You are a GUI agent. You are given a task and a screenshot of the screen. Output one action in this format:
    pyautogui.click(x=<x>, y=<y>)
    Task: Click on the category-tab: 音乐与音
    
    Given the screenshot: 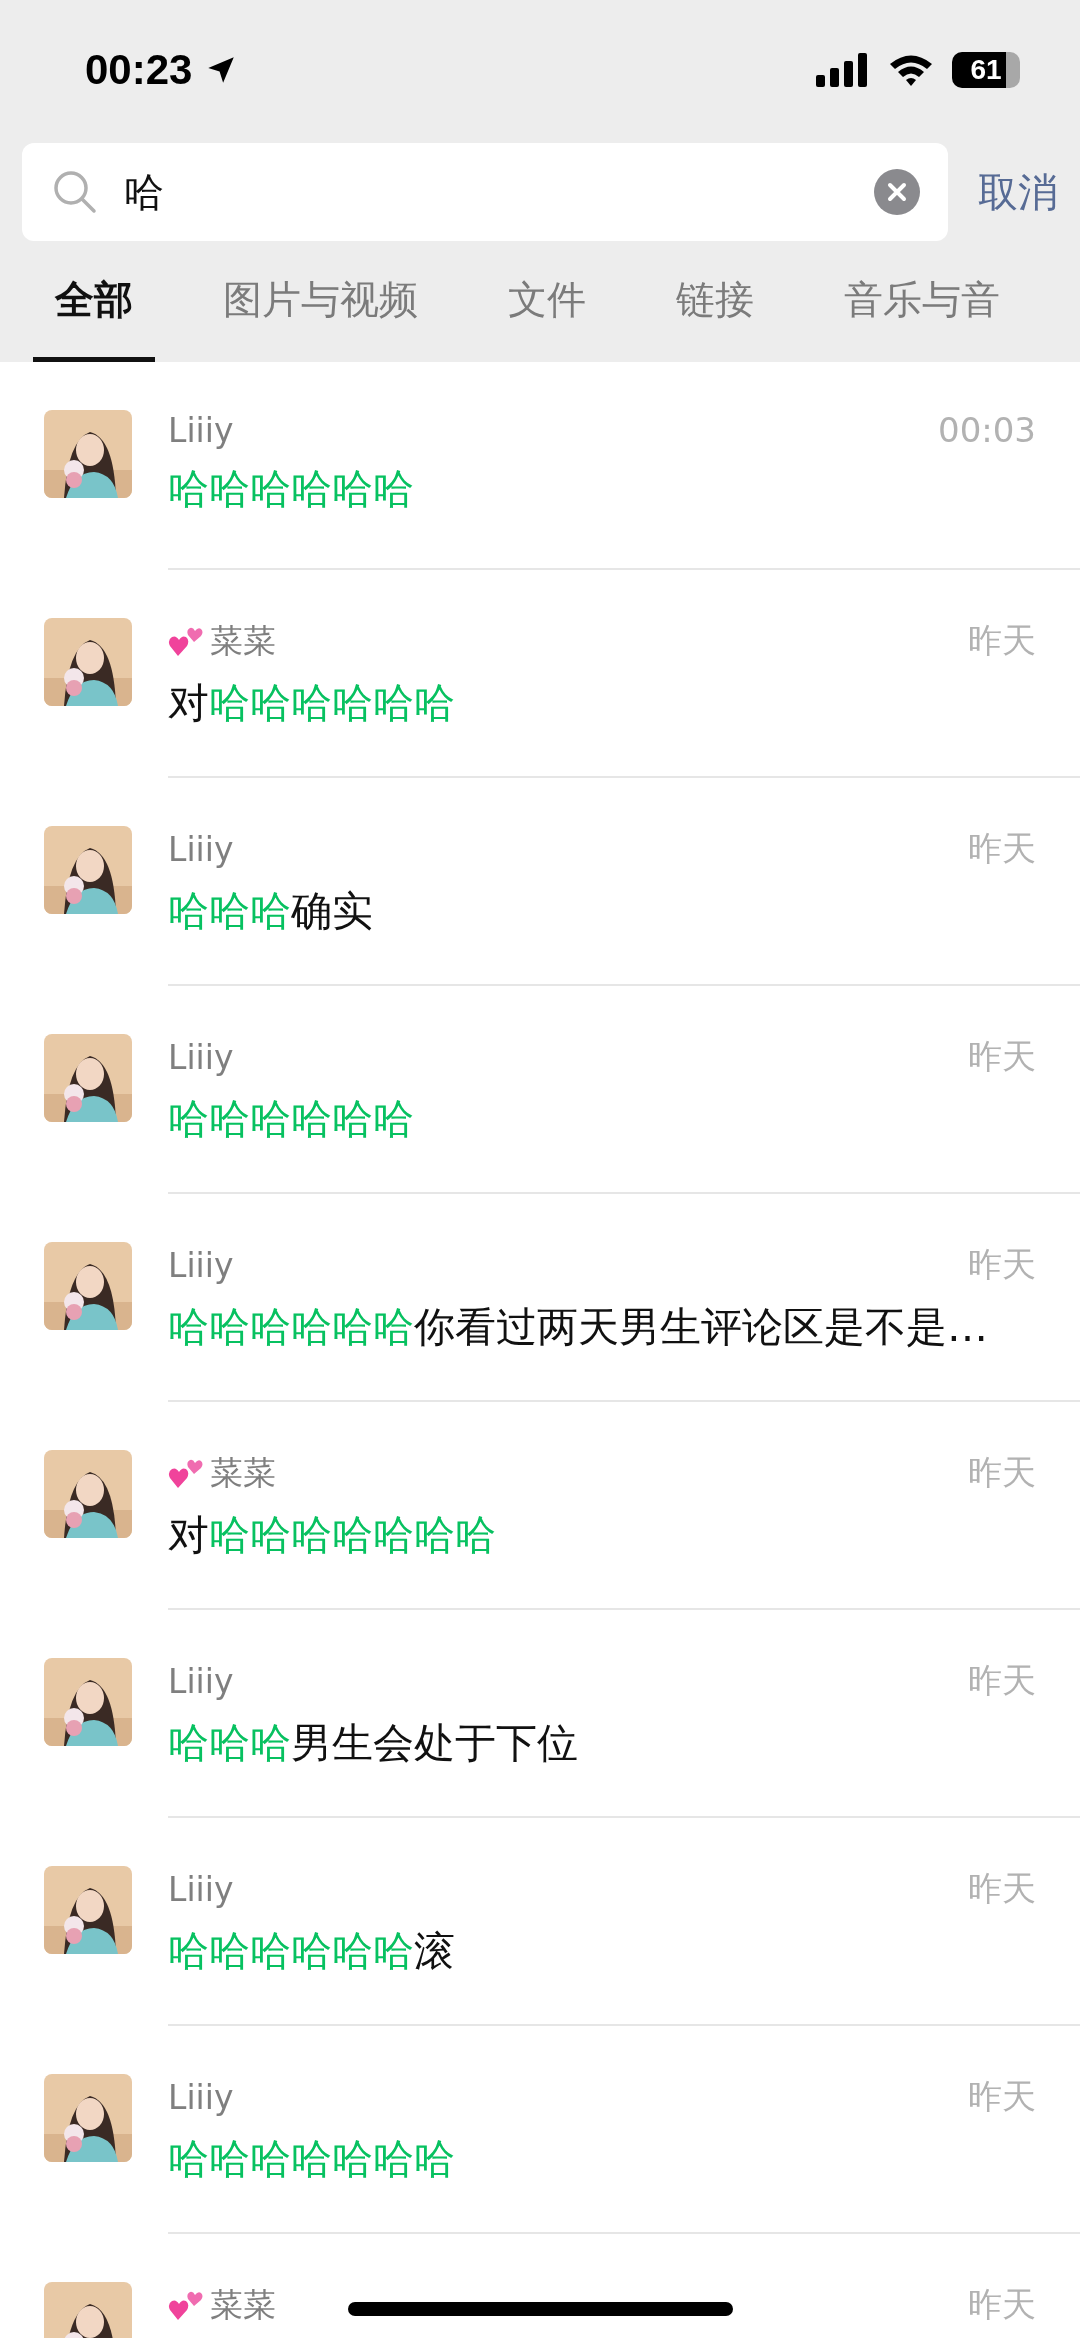 What is the action you would take?
    pyautogui.click(x=922, y=302)
    